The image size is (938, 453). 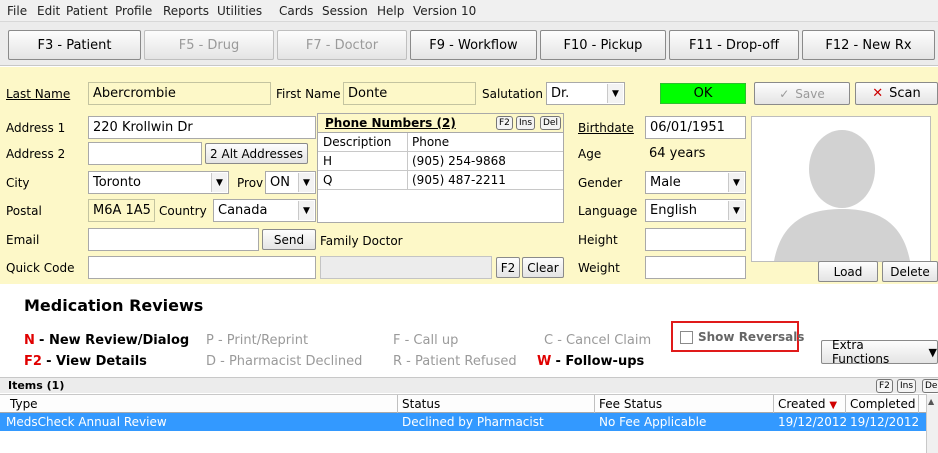 I want to click on menu-file: File, so click(x=17, y=11).